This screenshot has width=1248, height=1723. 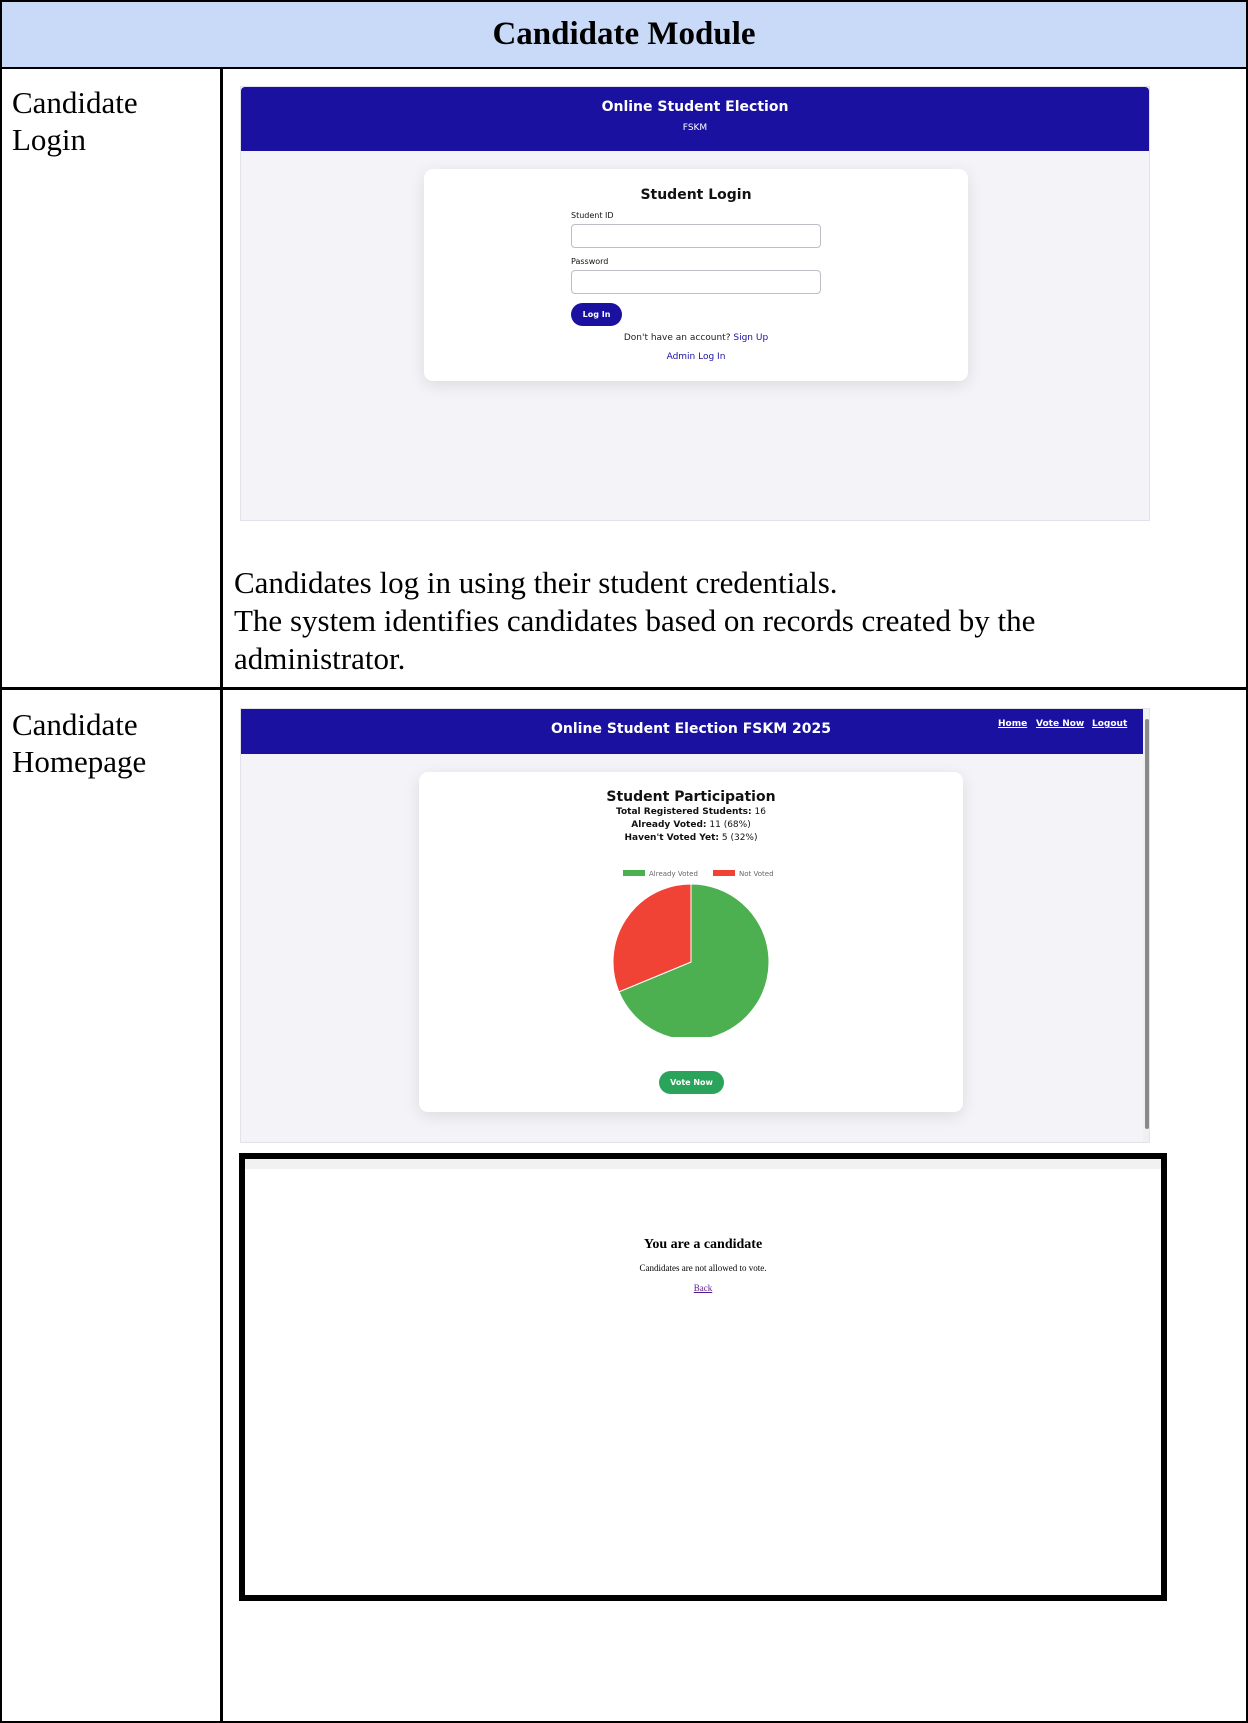 I want to click on login-banner-title: Online Student Election, so click(x=695, y=107).